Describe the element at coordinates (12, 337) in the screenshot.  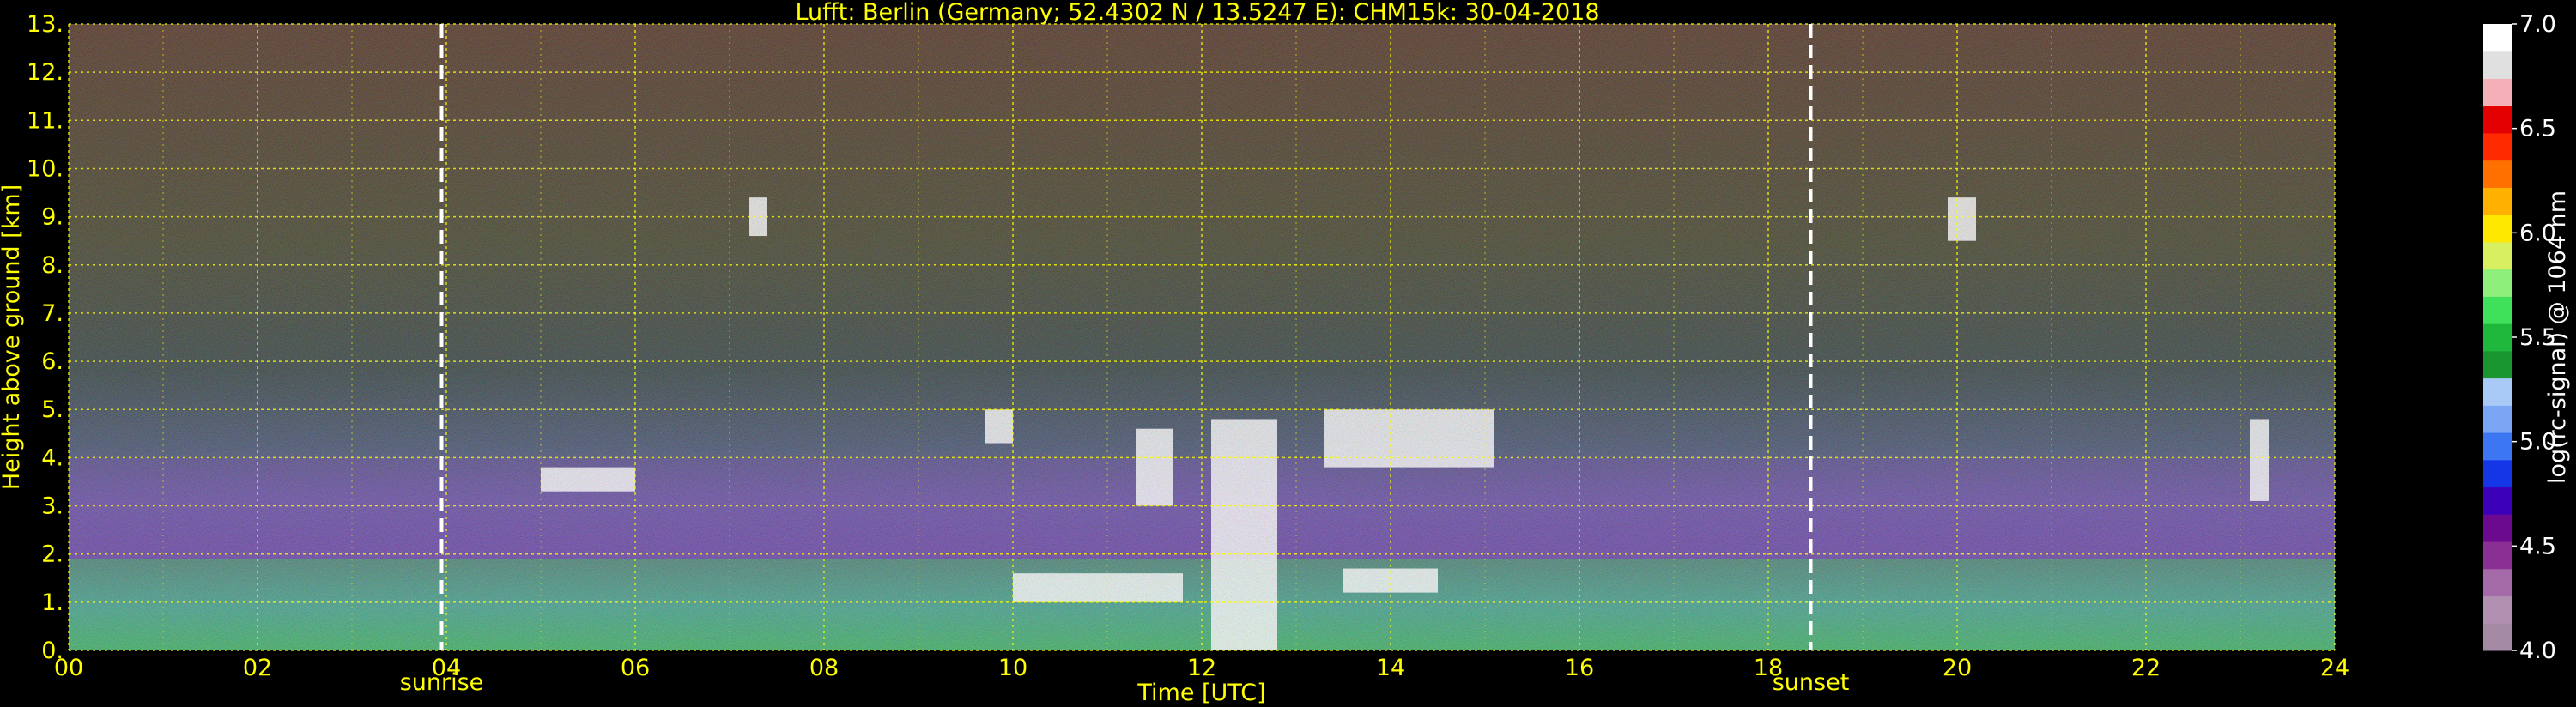
I see `y-axis-label: Height above ground [km]` at that location.